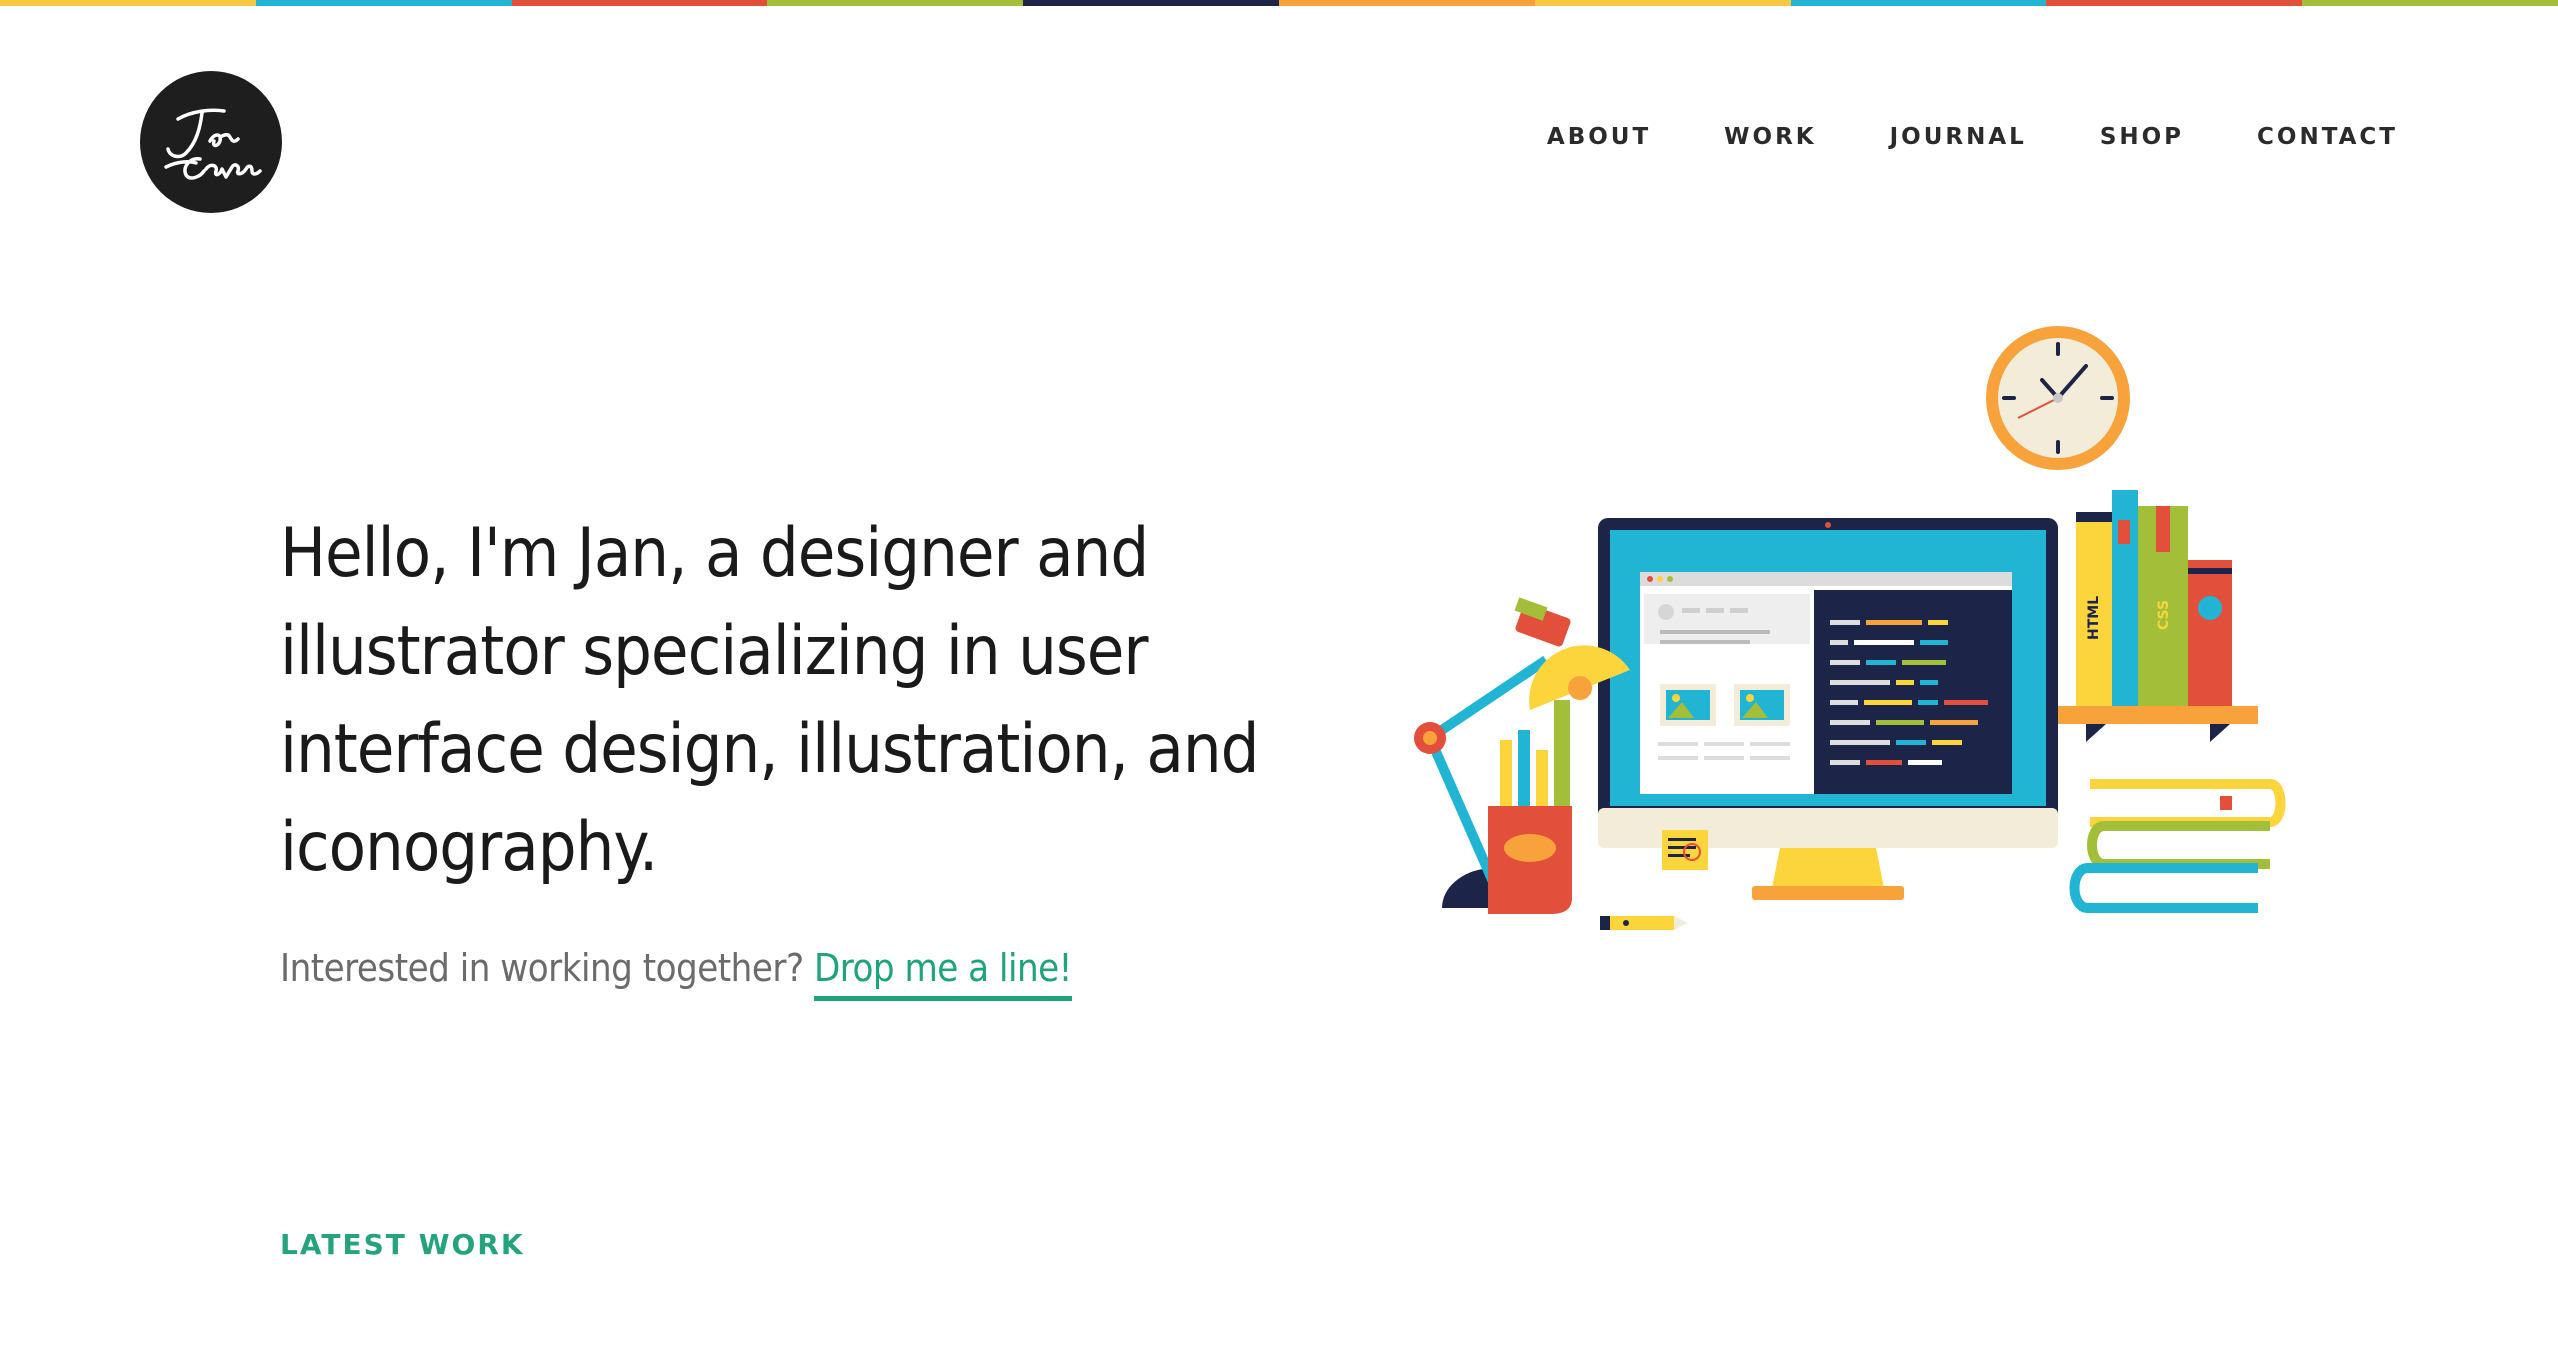 Image resolution: width=2558 pixels, height=1364 pixels. I want to click on latest-work-heading: LATEST WORK, so click(402, 1244).